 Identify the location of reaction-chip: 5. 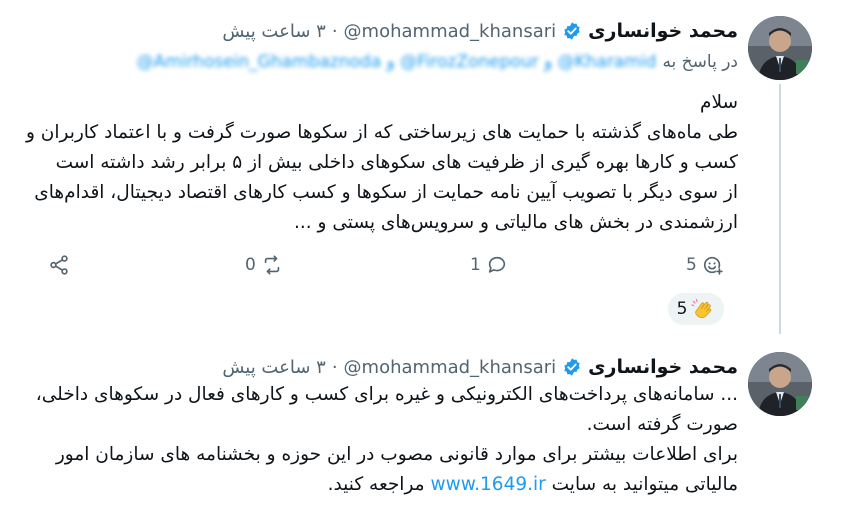
(696, 309).